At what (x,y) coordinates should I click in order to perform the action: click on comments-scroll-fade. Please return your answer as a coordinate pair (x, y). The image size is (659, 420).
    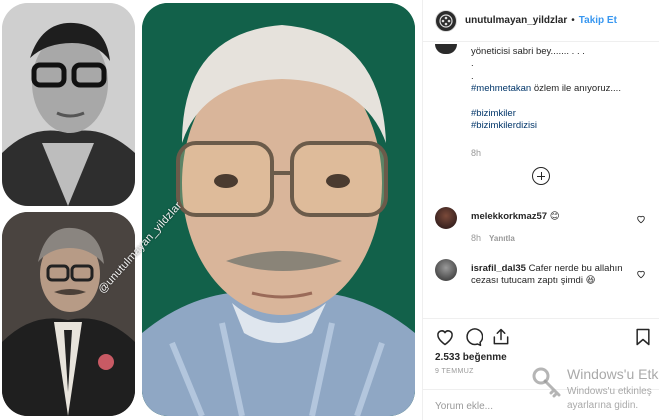
    Looking at the image, I should click on (541, 311).